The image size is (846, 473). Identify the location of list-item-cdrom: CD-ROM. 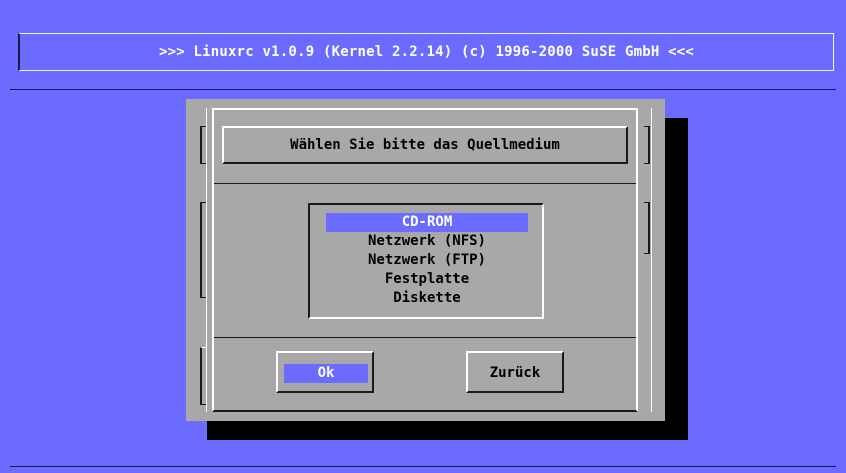
(427, 222).